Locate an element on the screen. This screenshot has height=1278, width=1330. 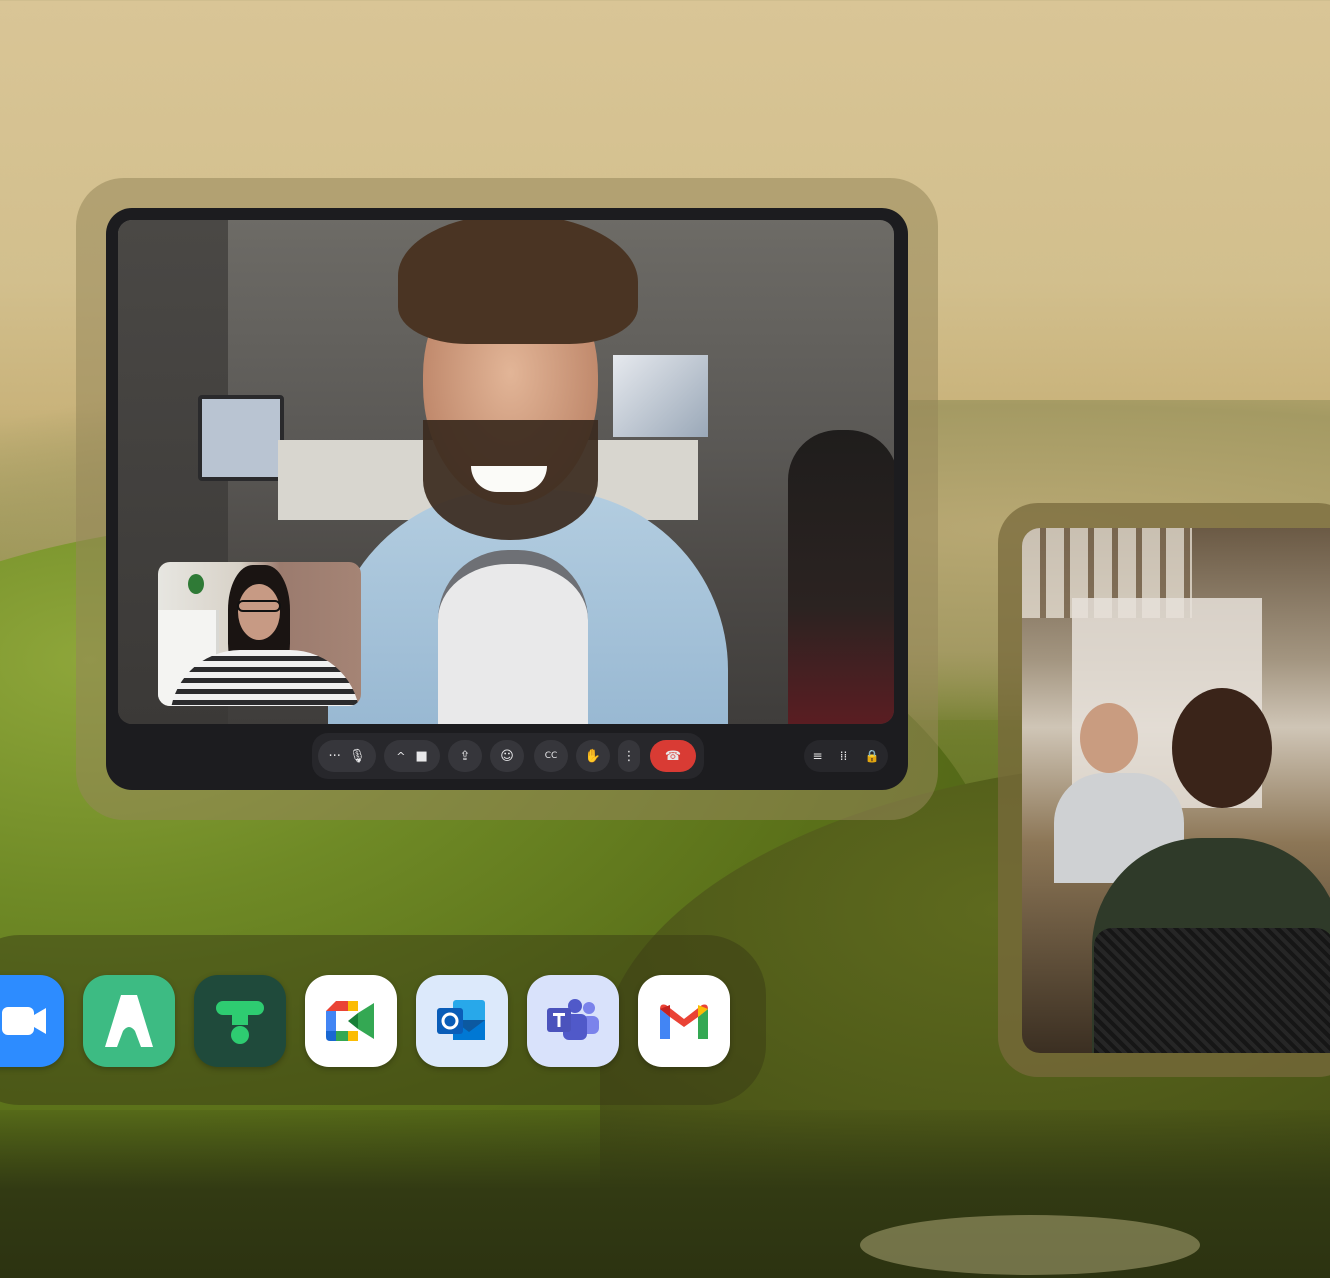
avoma-app-icon is located at coordinates (129, 1021).